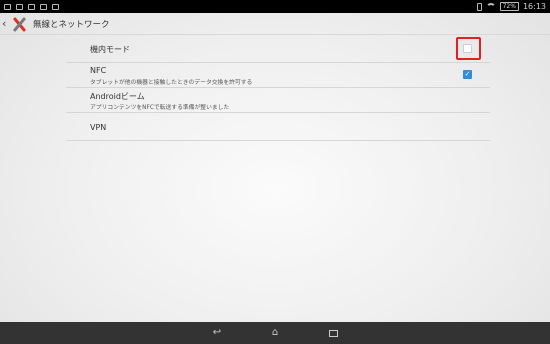  I want to click on system-icons: 72% 16:13, so click(513, 6).